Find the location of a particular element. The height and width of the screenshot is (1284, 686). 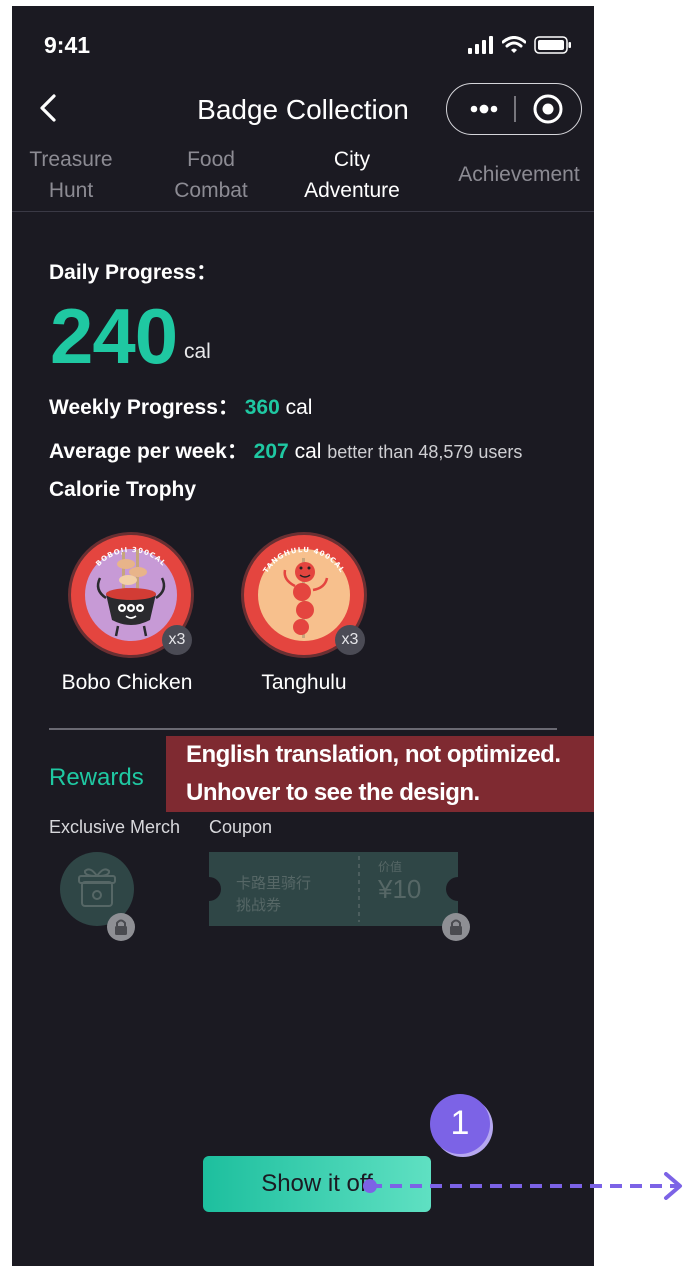

average-label: Average per week： is located at coordinates (148, 451).